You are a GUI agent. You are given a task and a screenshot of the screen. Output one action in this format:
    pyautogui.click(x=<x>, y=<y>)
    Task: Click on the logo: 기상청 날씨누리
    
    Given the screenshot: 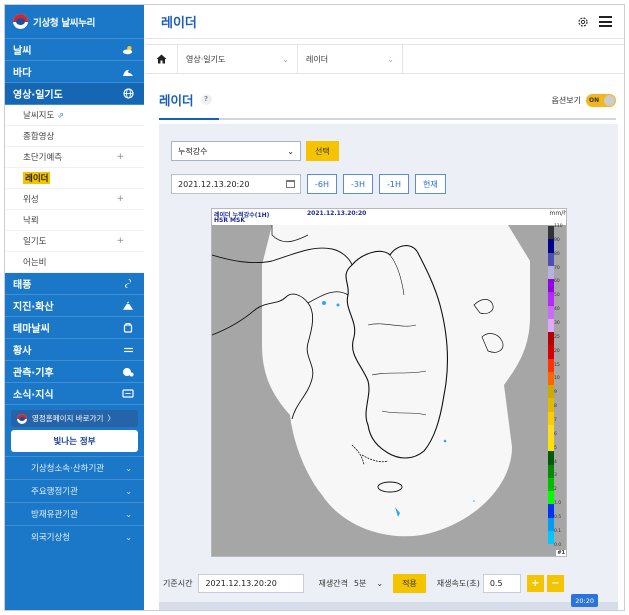 What is the action you would take?
    pyautogui.click(x=74, y=22)
    